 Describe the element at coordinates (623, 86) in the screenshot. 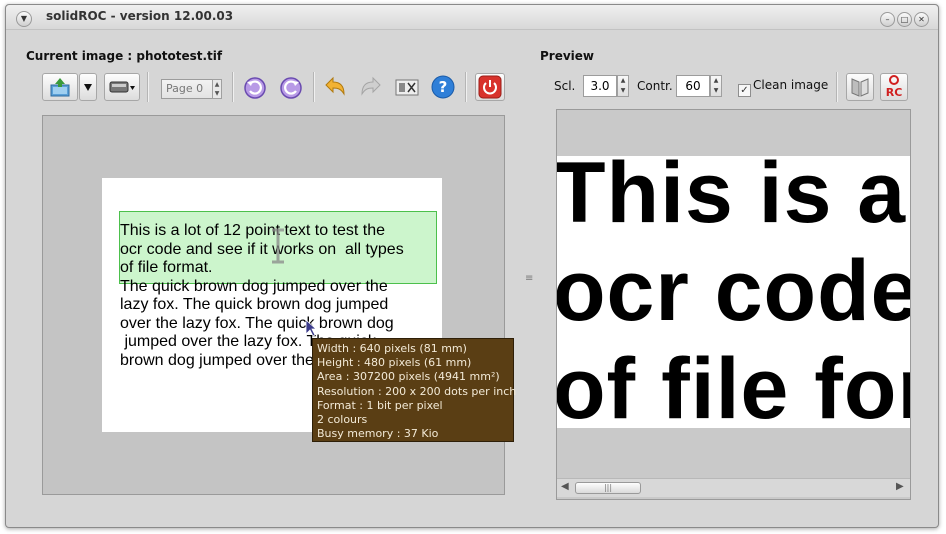

I see `scl-spinner: ▲ ▼` at that location.